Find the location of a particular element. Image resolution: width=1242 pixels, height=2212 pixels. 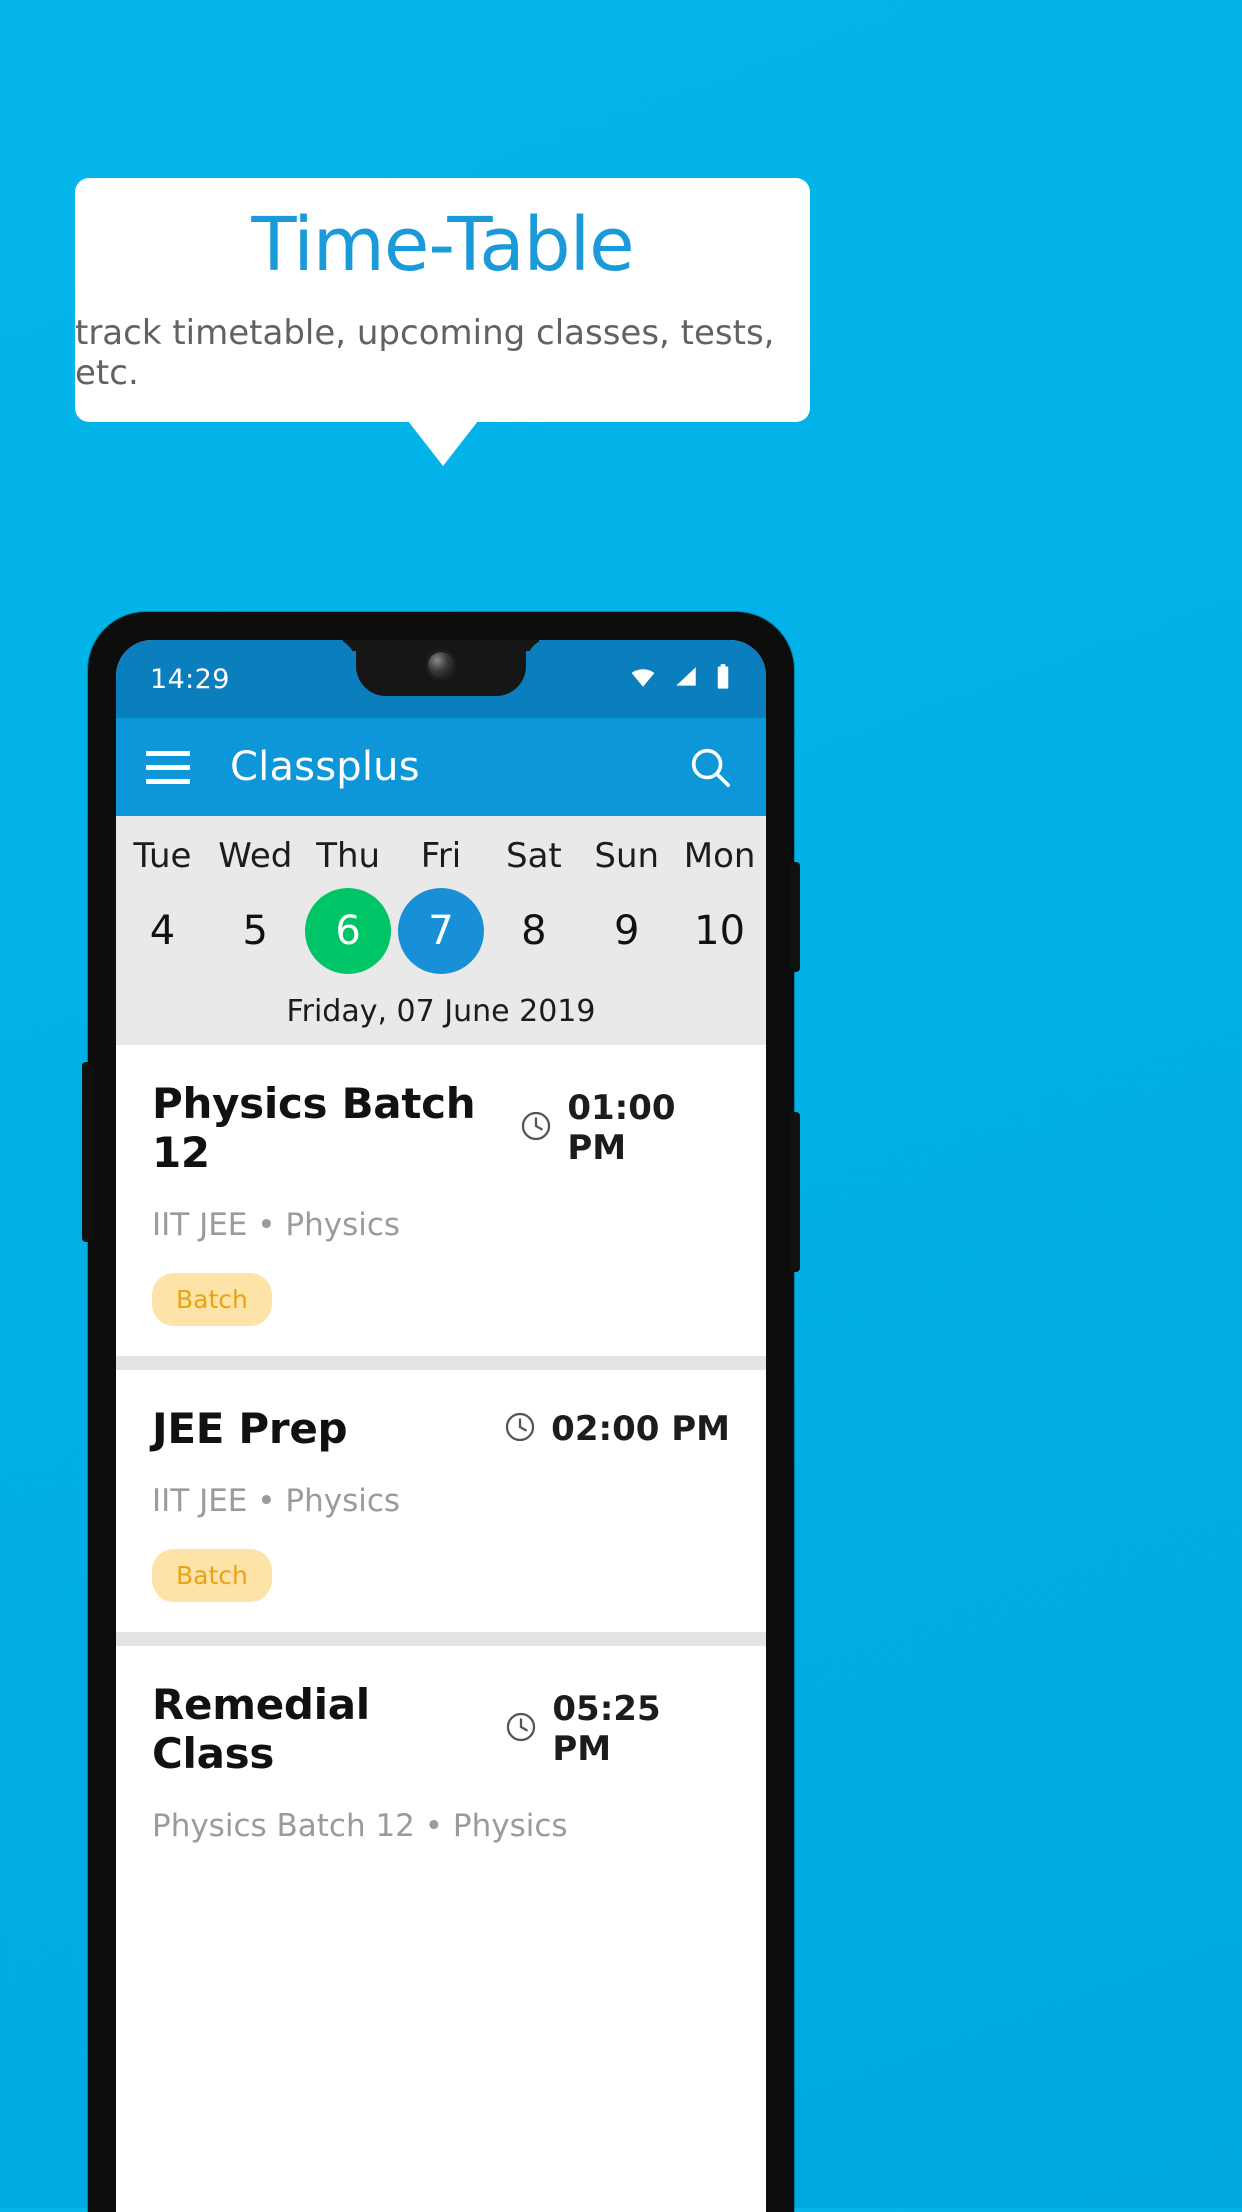

volume-button is located at coordinates (795, 1192).